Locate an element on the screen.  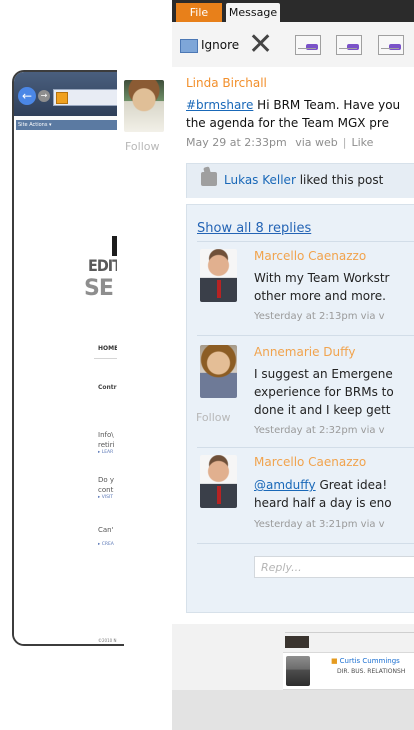
ignore-button: Ignore is located at coordinates (209, 45).